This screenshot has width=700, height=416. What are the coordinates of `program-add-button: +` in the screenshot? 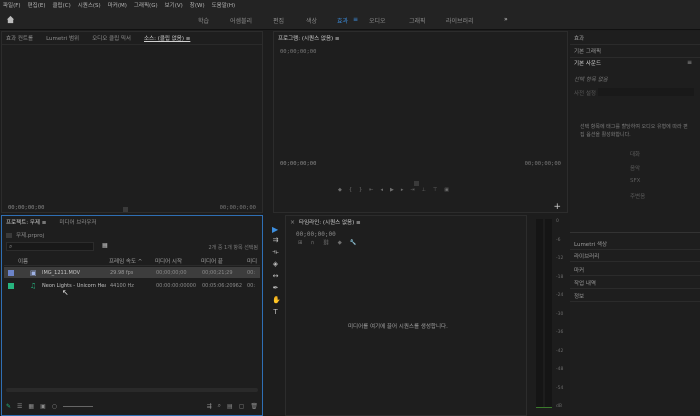 It's located at (557, 207).